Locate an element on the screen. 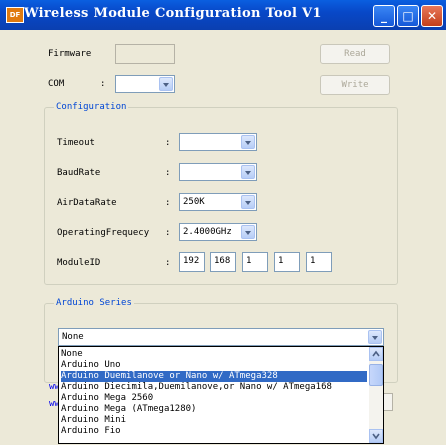  baudrate-colon: : is located at coordinates (168, 173).